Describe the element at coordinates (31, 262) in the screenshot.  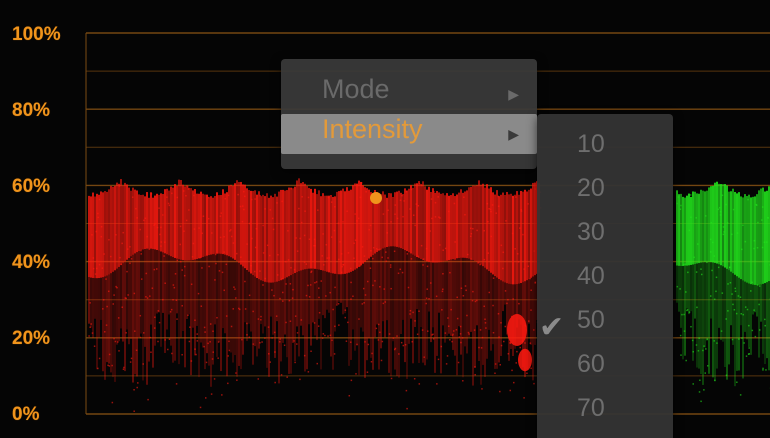
I see `y-label-40: 40%` at that location.